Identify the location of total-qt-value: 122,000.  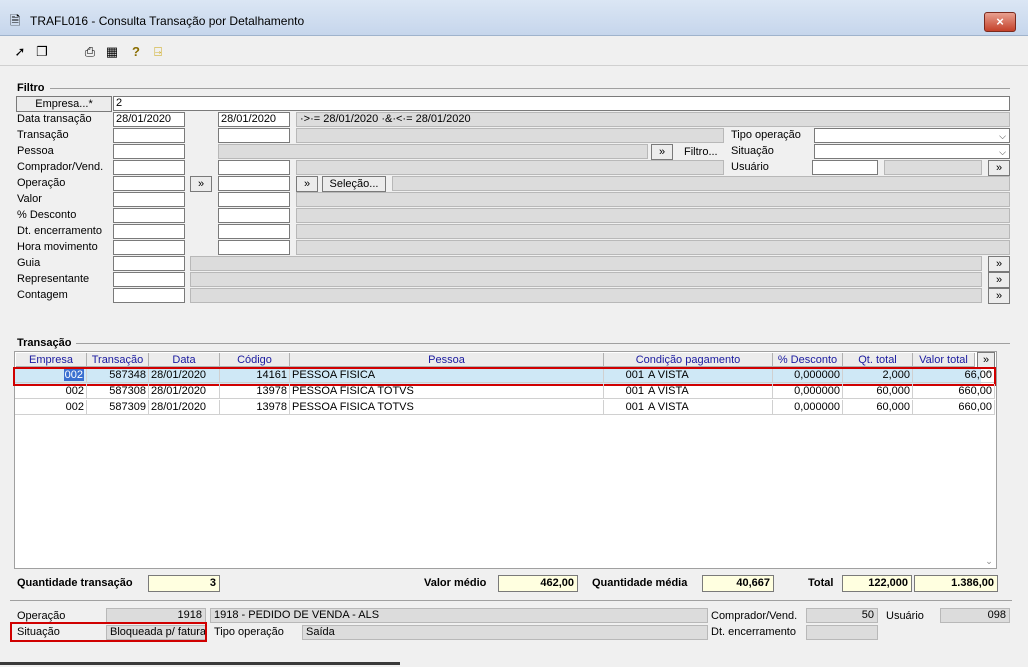
(877, 583).